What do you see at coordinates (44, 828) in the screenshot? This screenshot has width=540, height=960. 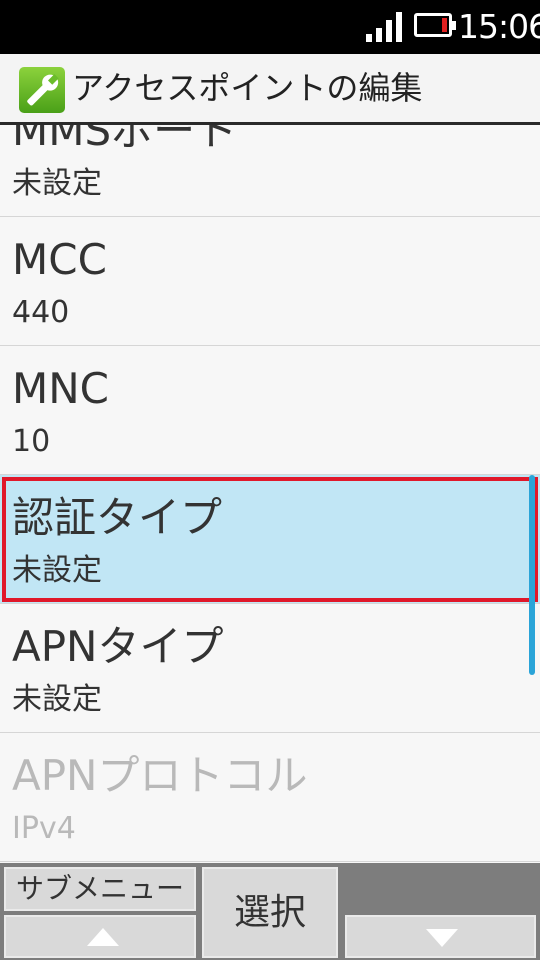 I see `item-value: IPv4` at bounding box center [44, 828].